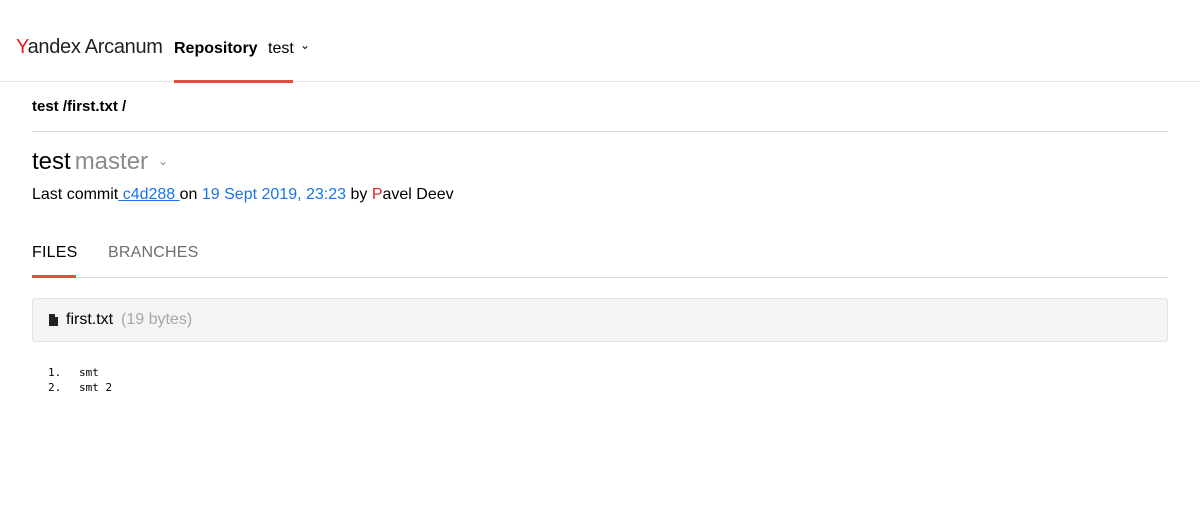  I want to click on tab-bar: FILES BRANCHES, so click(600, 253).